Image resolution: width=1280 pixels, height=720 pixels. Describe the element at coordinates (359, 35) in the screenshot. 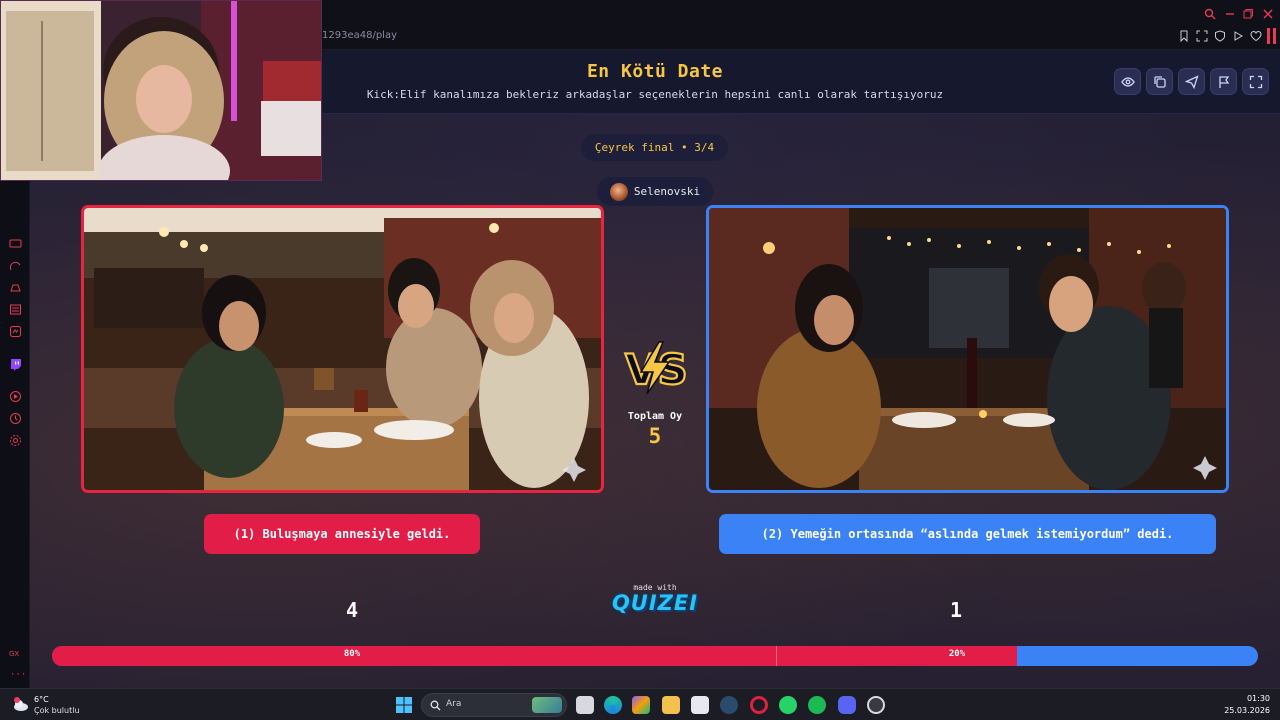

I see `address-bar: 1293ea48/play` at that location.